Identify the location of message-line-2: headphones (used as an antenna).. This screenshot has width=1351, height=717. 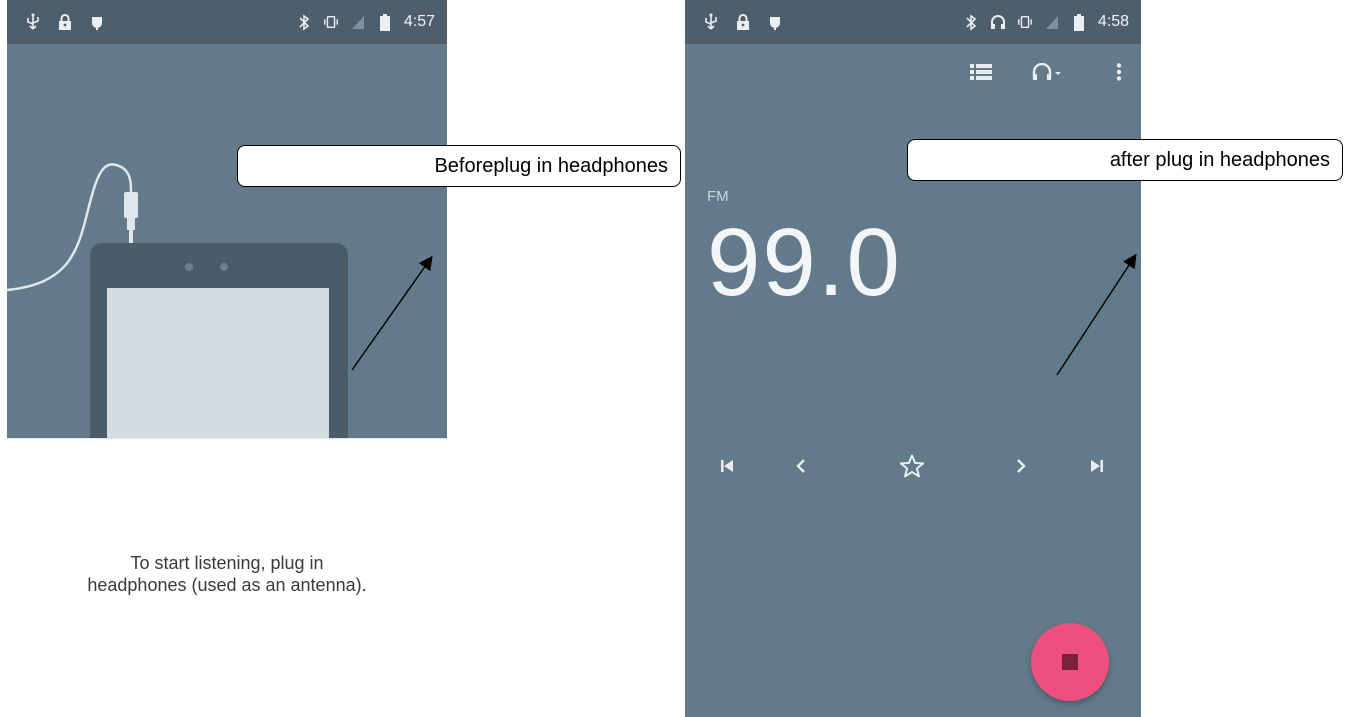
(227, 585).